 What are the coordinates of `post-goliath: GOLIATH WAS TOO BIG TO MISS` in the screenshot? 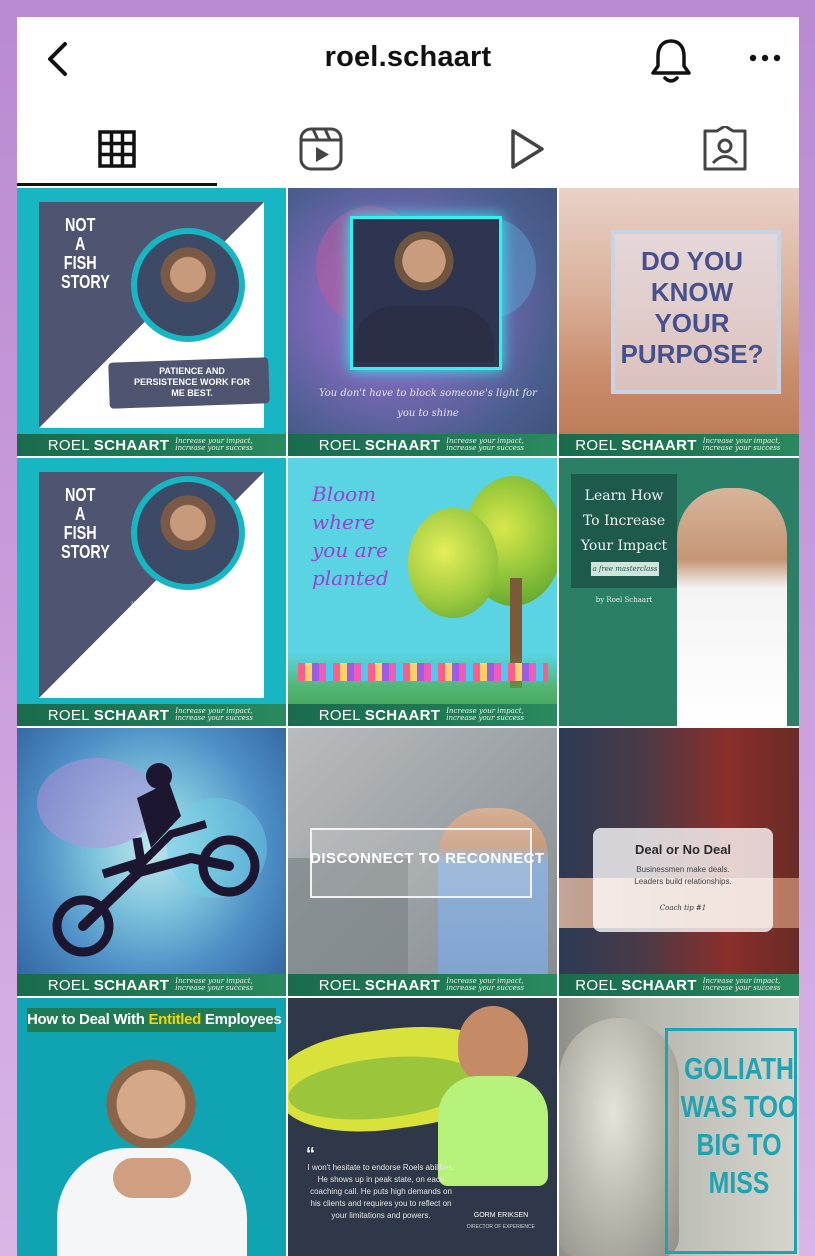 It's located at (679, 1127).